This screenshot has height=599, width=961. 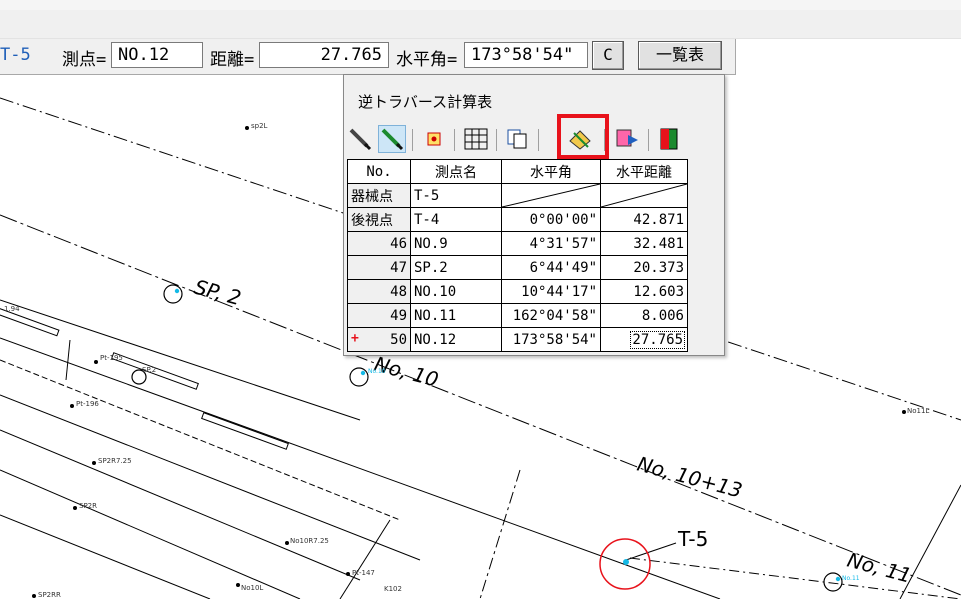 I want to click on col-horizontal-distance: 水平距離, so click(x=644, y=171).